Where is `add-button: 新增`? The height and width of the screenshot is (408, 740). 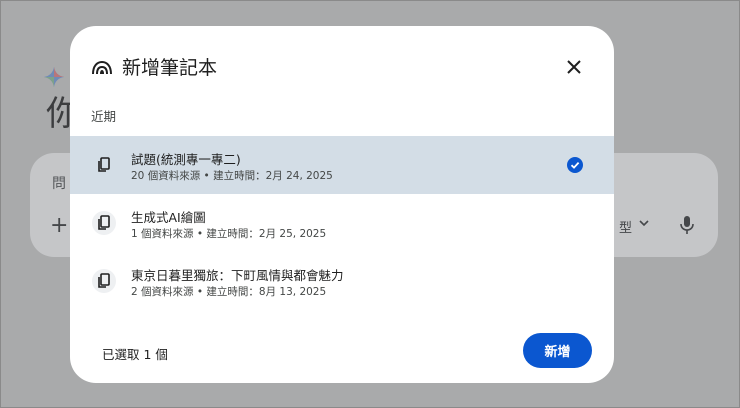 add-button: 新增 is located at coordinates (557, 350).